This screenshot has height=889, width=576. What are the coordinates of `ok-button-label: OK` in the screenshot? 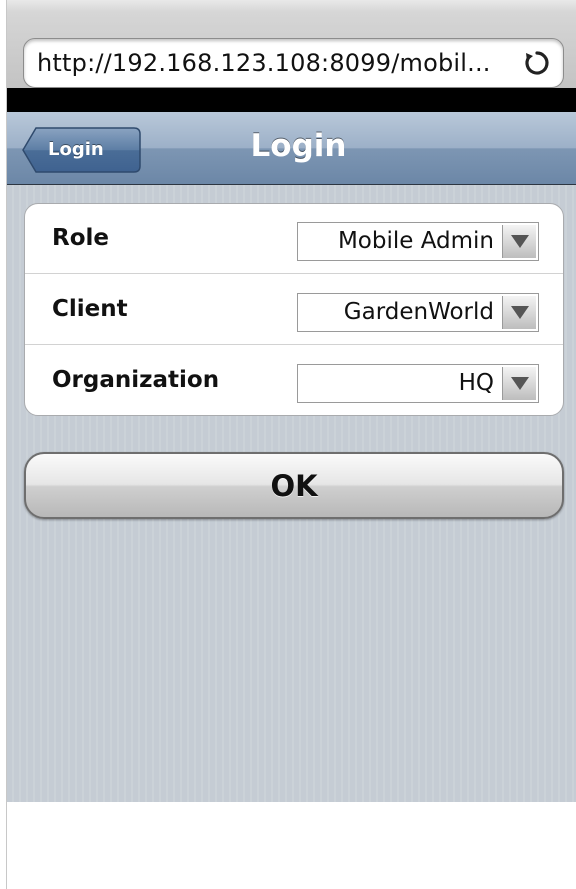 It's located at (294, 486).